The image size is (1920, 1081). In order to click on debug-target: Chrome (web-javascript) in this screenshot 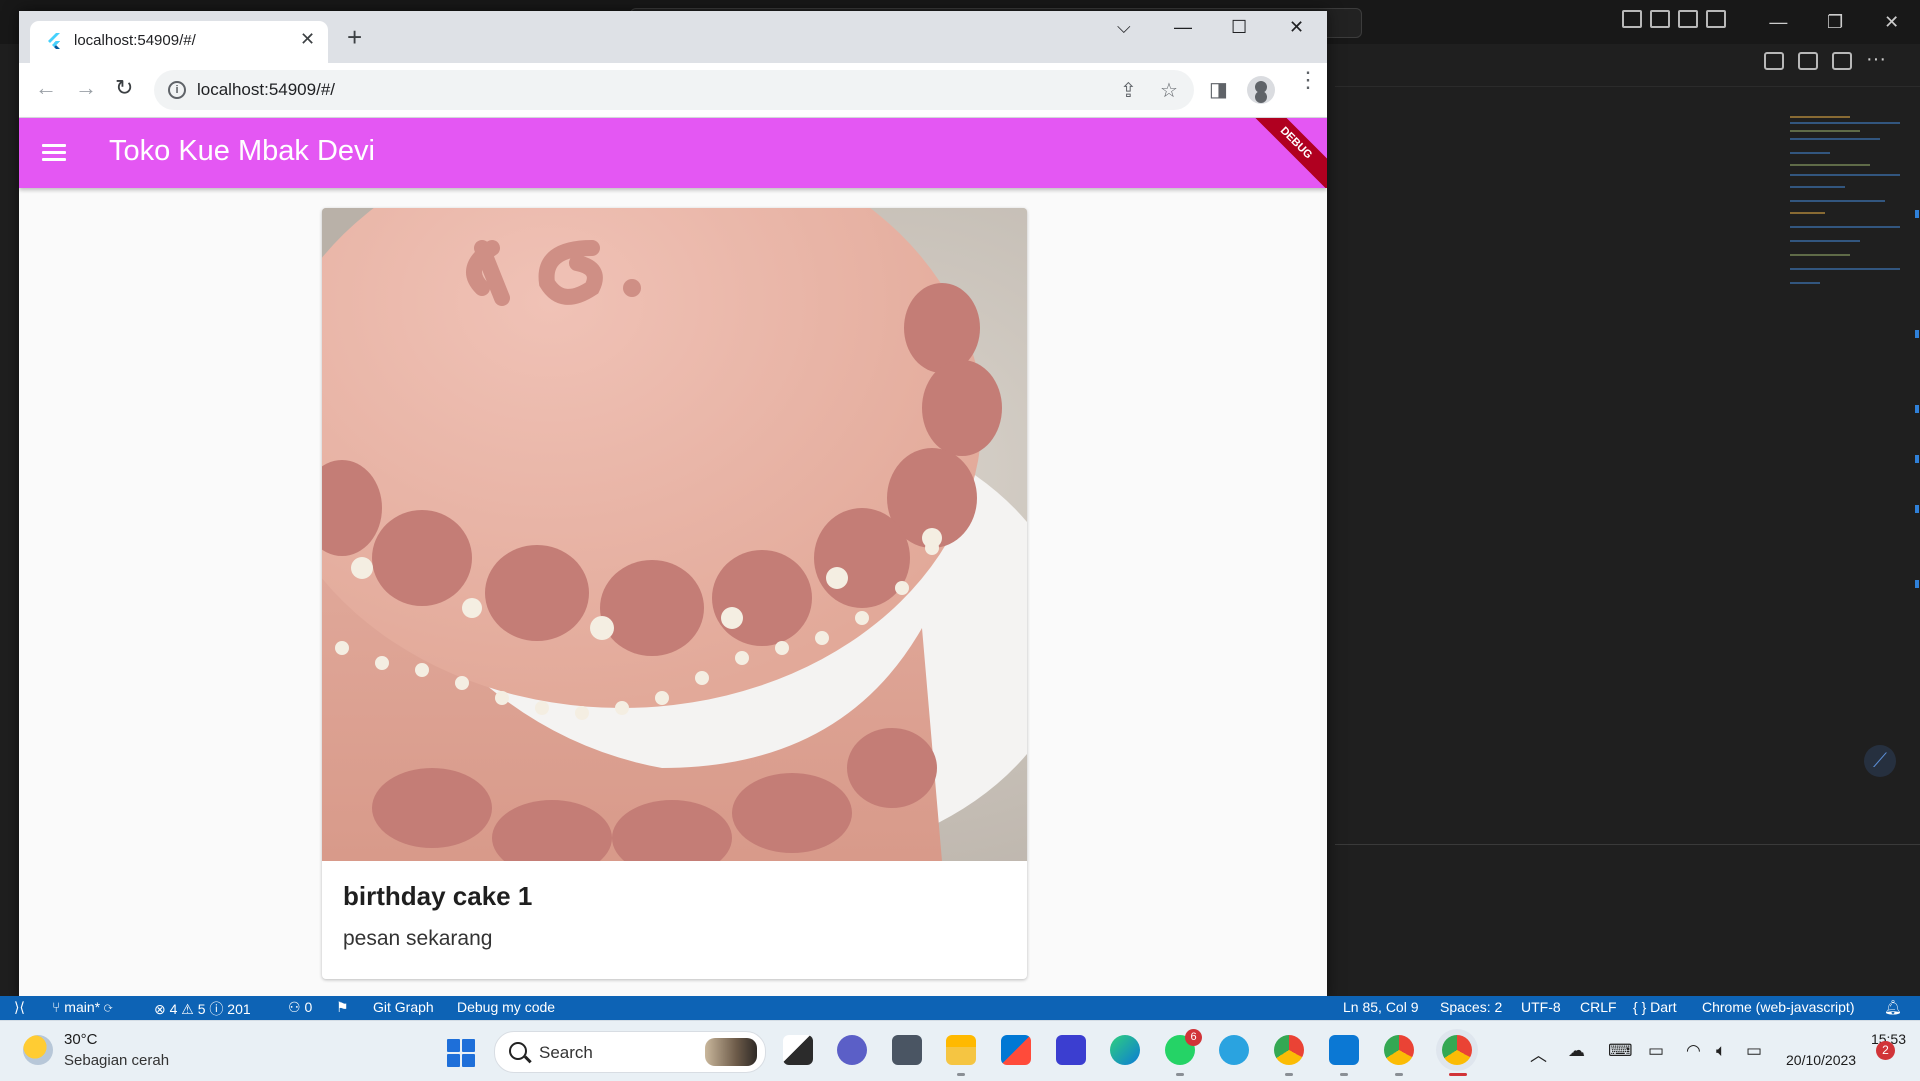, I will do `click(1778, 1007)`.